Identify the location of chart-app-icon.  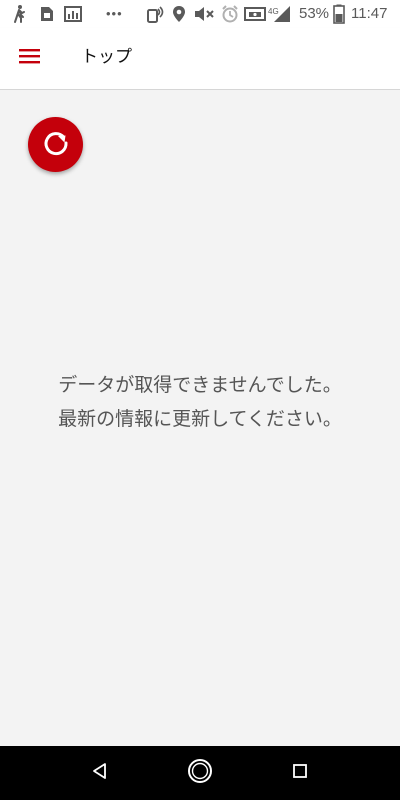
(73, 14).